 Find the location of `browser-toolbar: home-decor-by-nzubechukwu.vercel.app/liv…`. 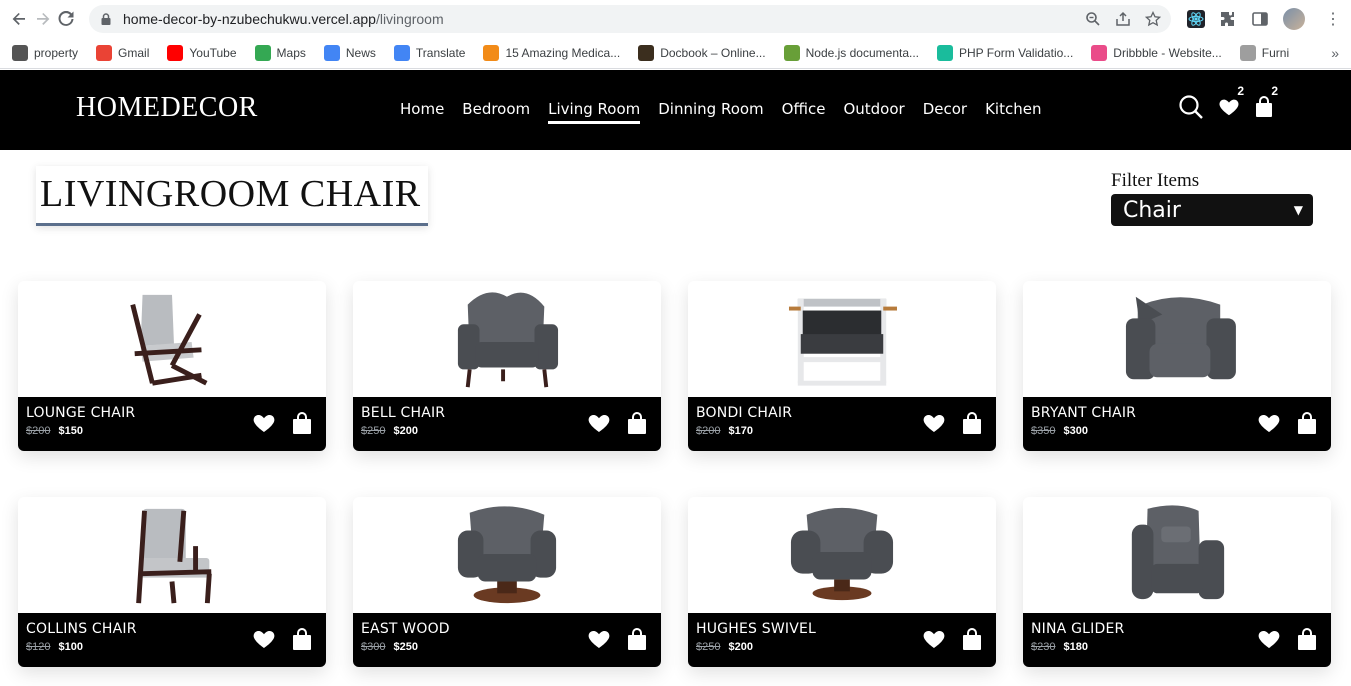

browser-toolbar: home-decor-by-nzubechukwu.vercel.app/liv… is located at coordinates (675, 19).